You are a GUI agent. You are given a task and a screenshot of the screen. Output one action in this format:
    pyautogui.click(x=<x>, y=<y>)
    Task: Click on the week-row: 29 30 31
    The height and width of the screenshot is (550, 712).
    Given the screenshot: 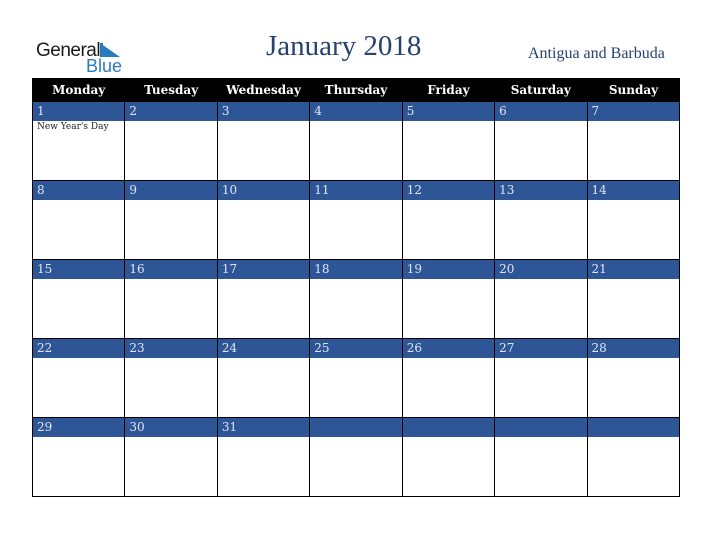 What is the action you would take?
    pyautogui.click(x=356, y=457)
    